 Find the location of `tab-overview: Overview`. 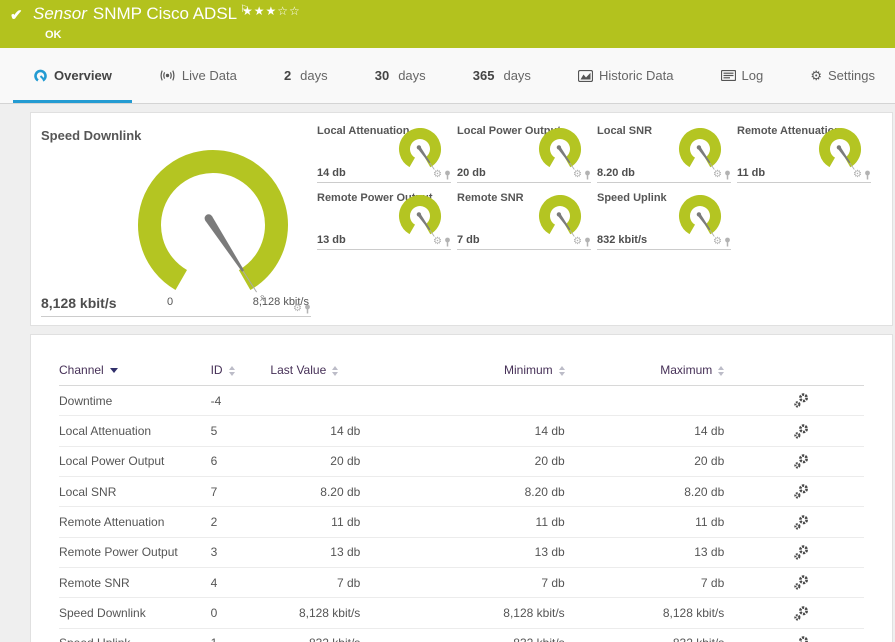

tab-overview: Overview is located at coordinates (72, 75).